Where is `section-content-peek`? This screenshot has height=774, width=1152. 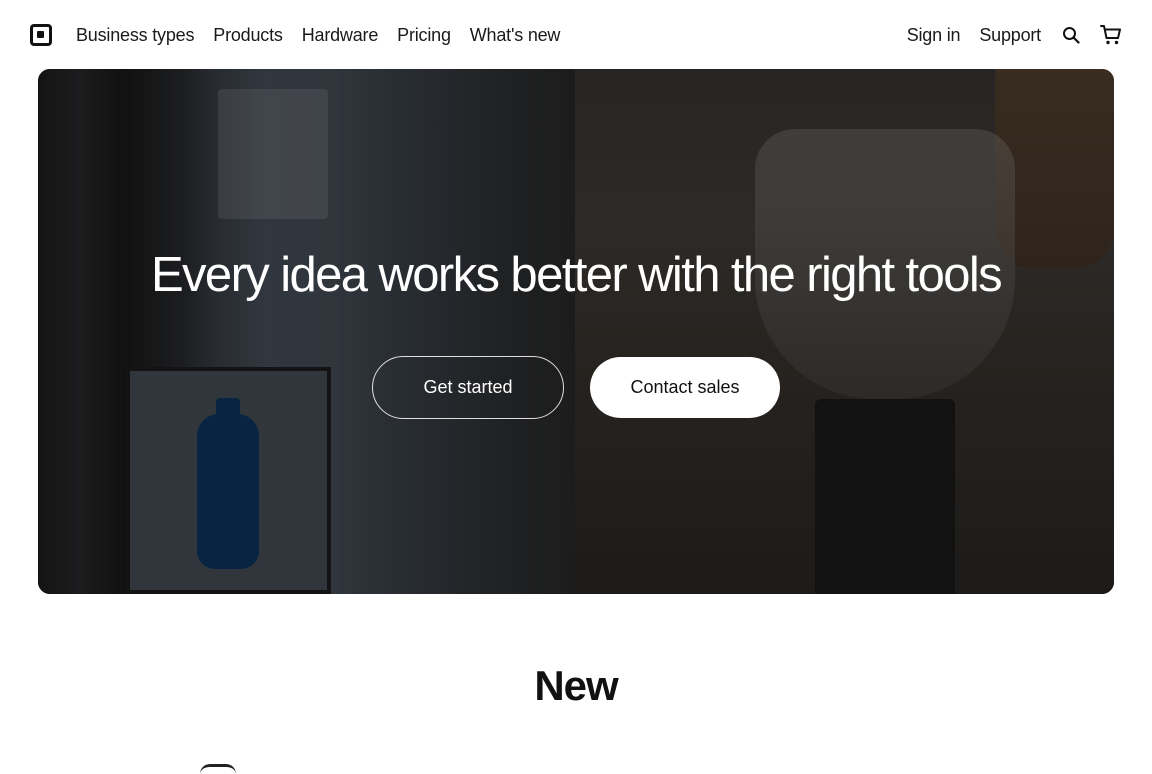 section-content-peek is located at coordinates (218, 769).